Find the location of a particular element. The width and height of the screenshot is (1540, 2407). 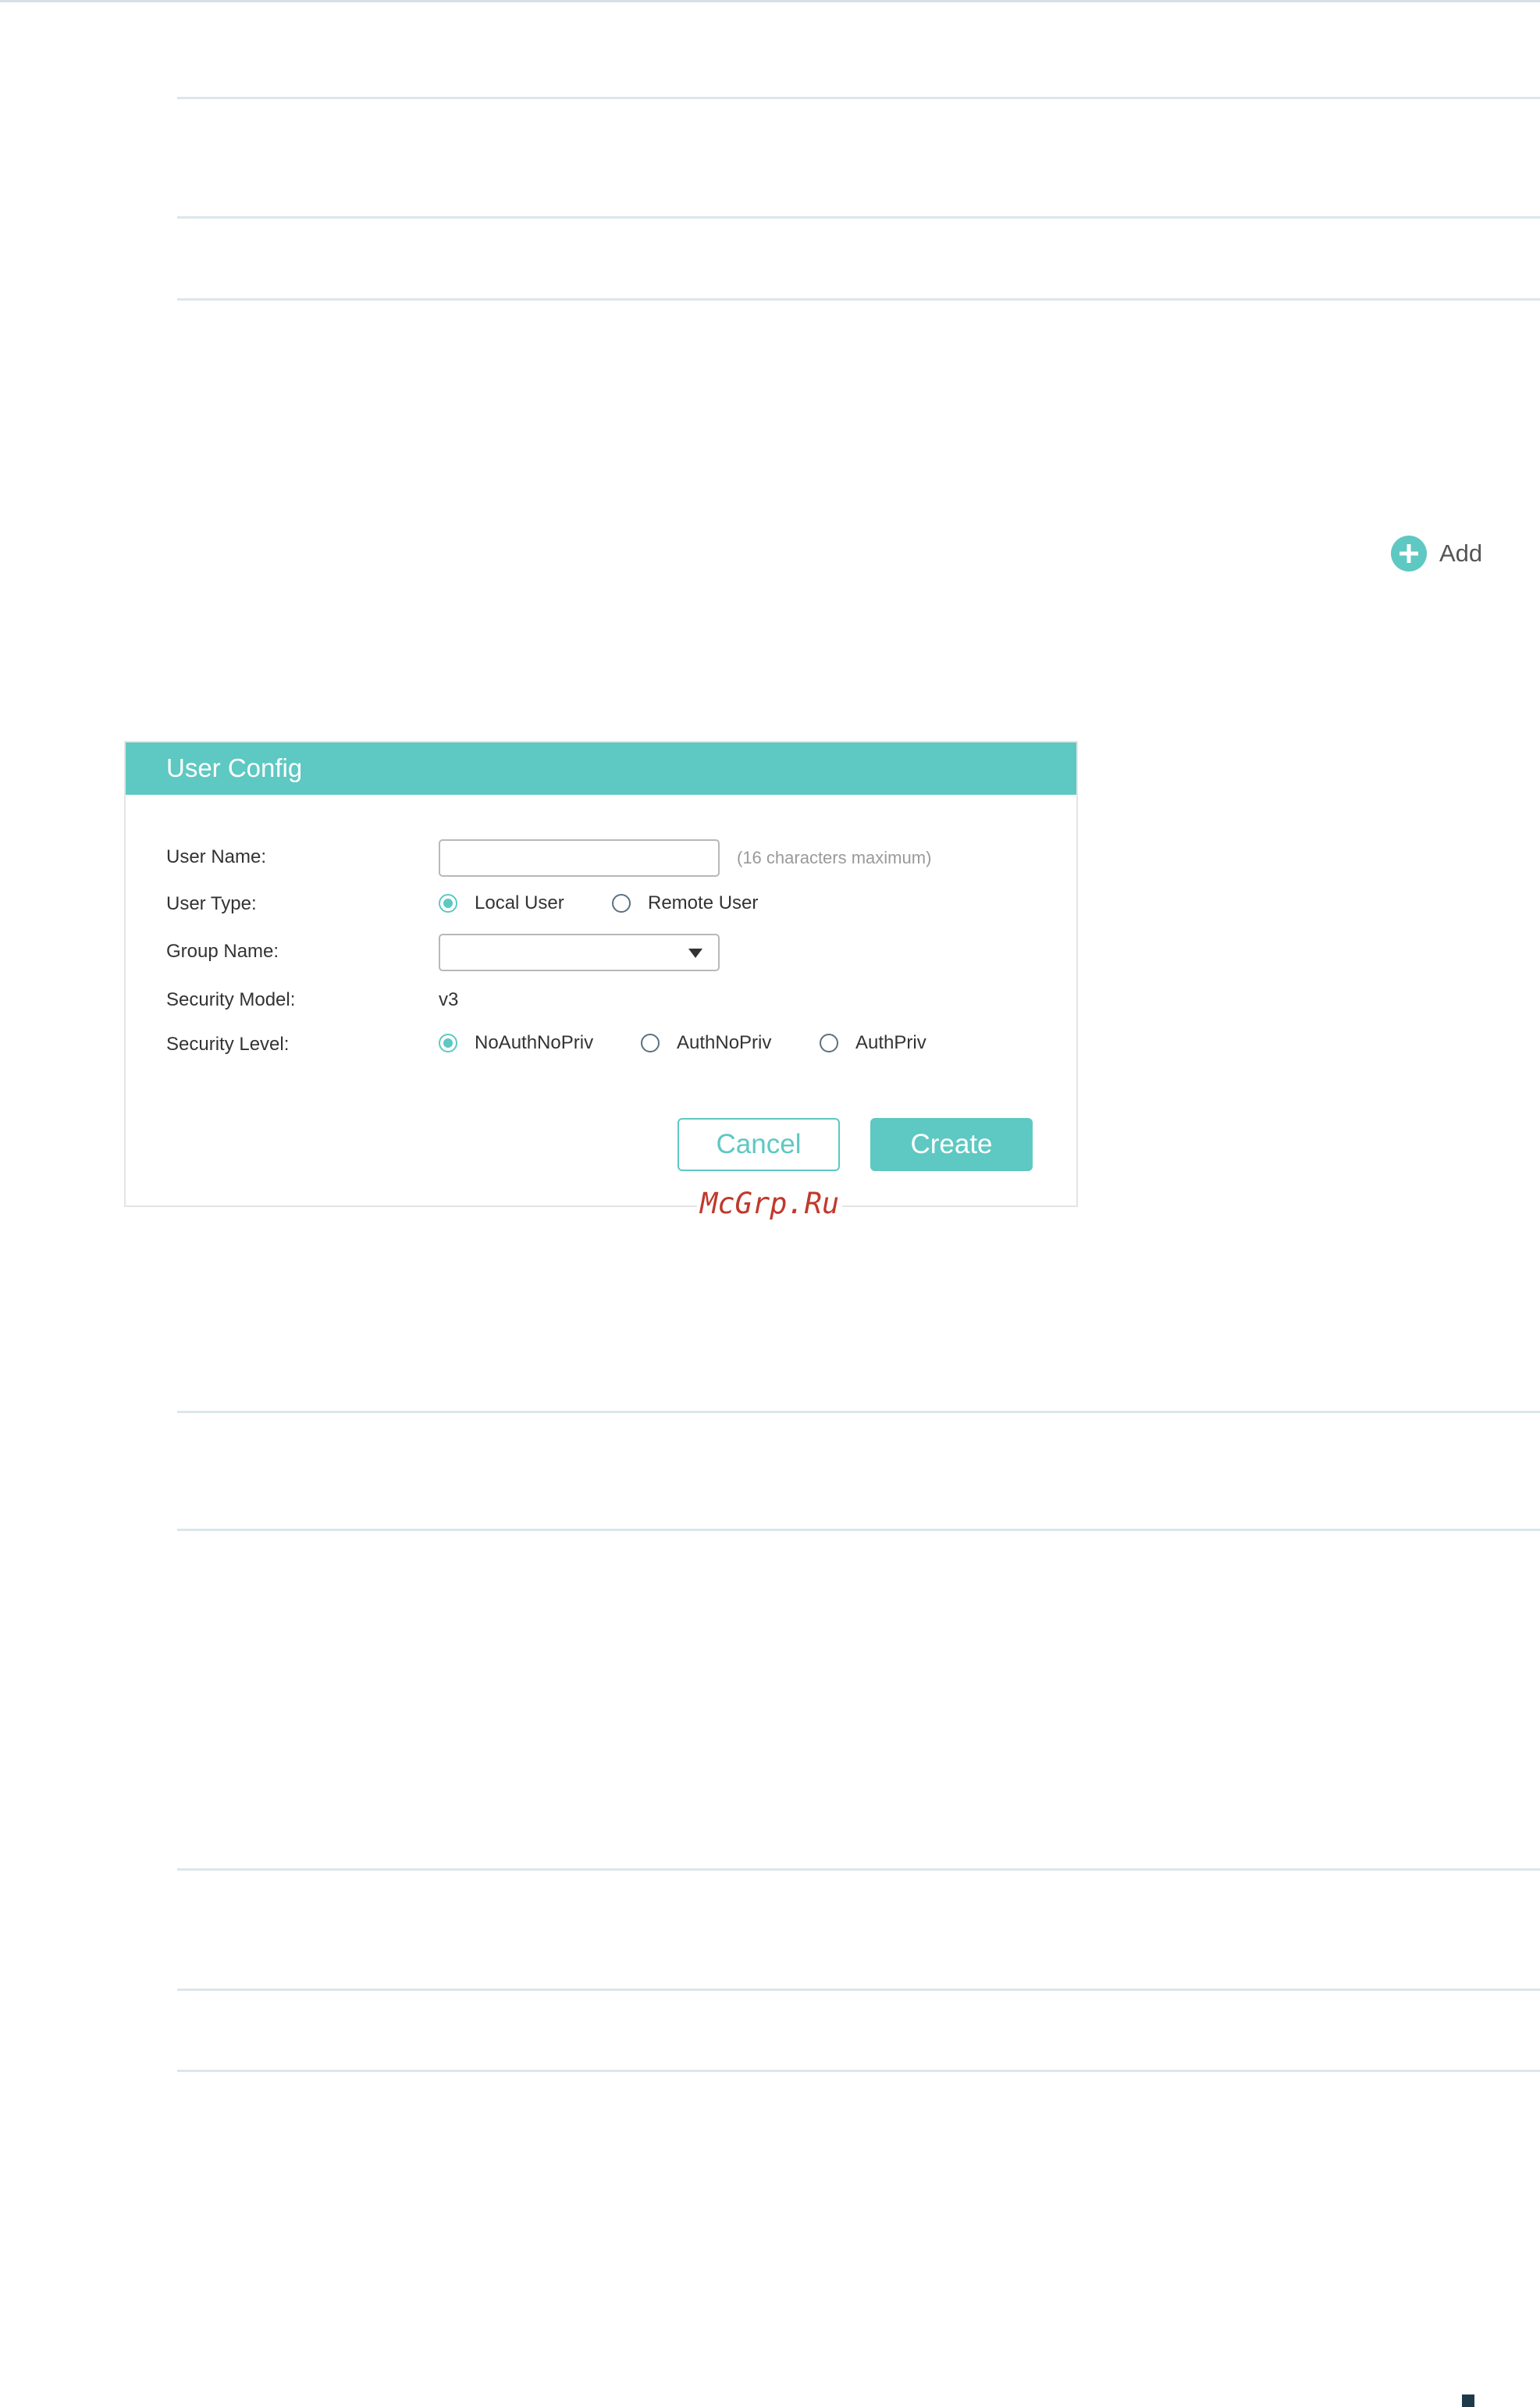

add-label: Add is located at coordinates (1461, 553).